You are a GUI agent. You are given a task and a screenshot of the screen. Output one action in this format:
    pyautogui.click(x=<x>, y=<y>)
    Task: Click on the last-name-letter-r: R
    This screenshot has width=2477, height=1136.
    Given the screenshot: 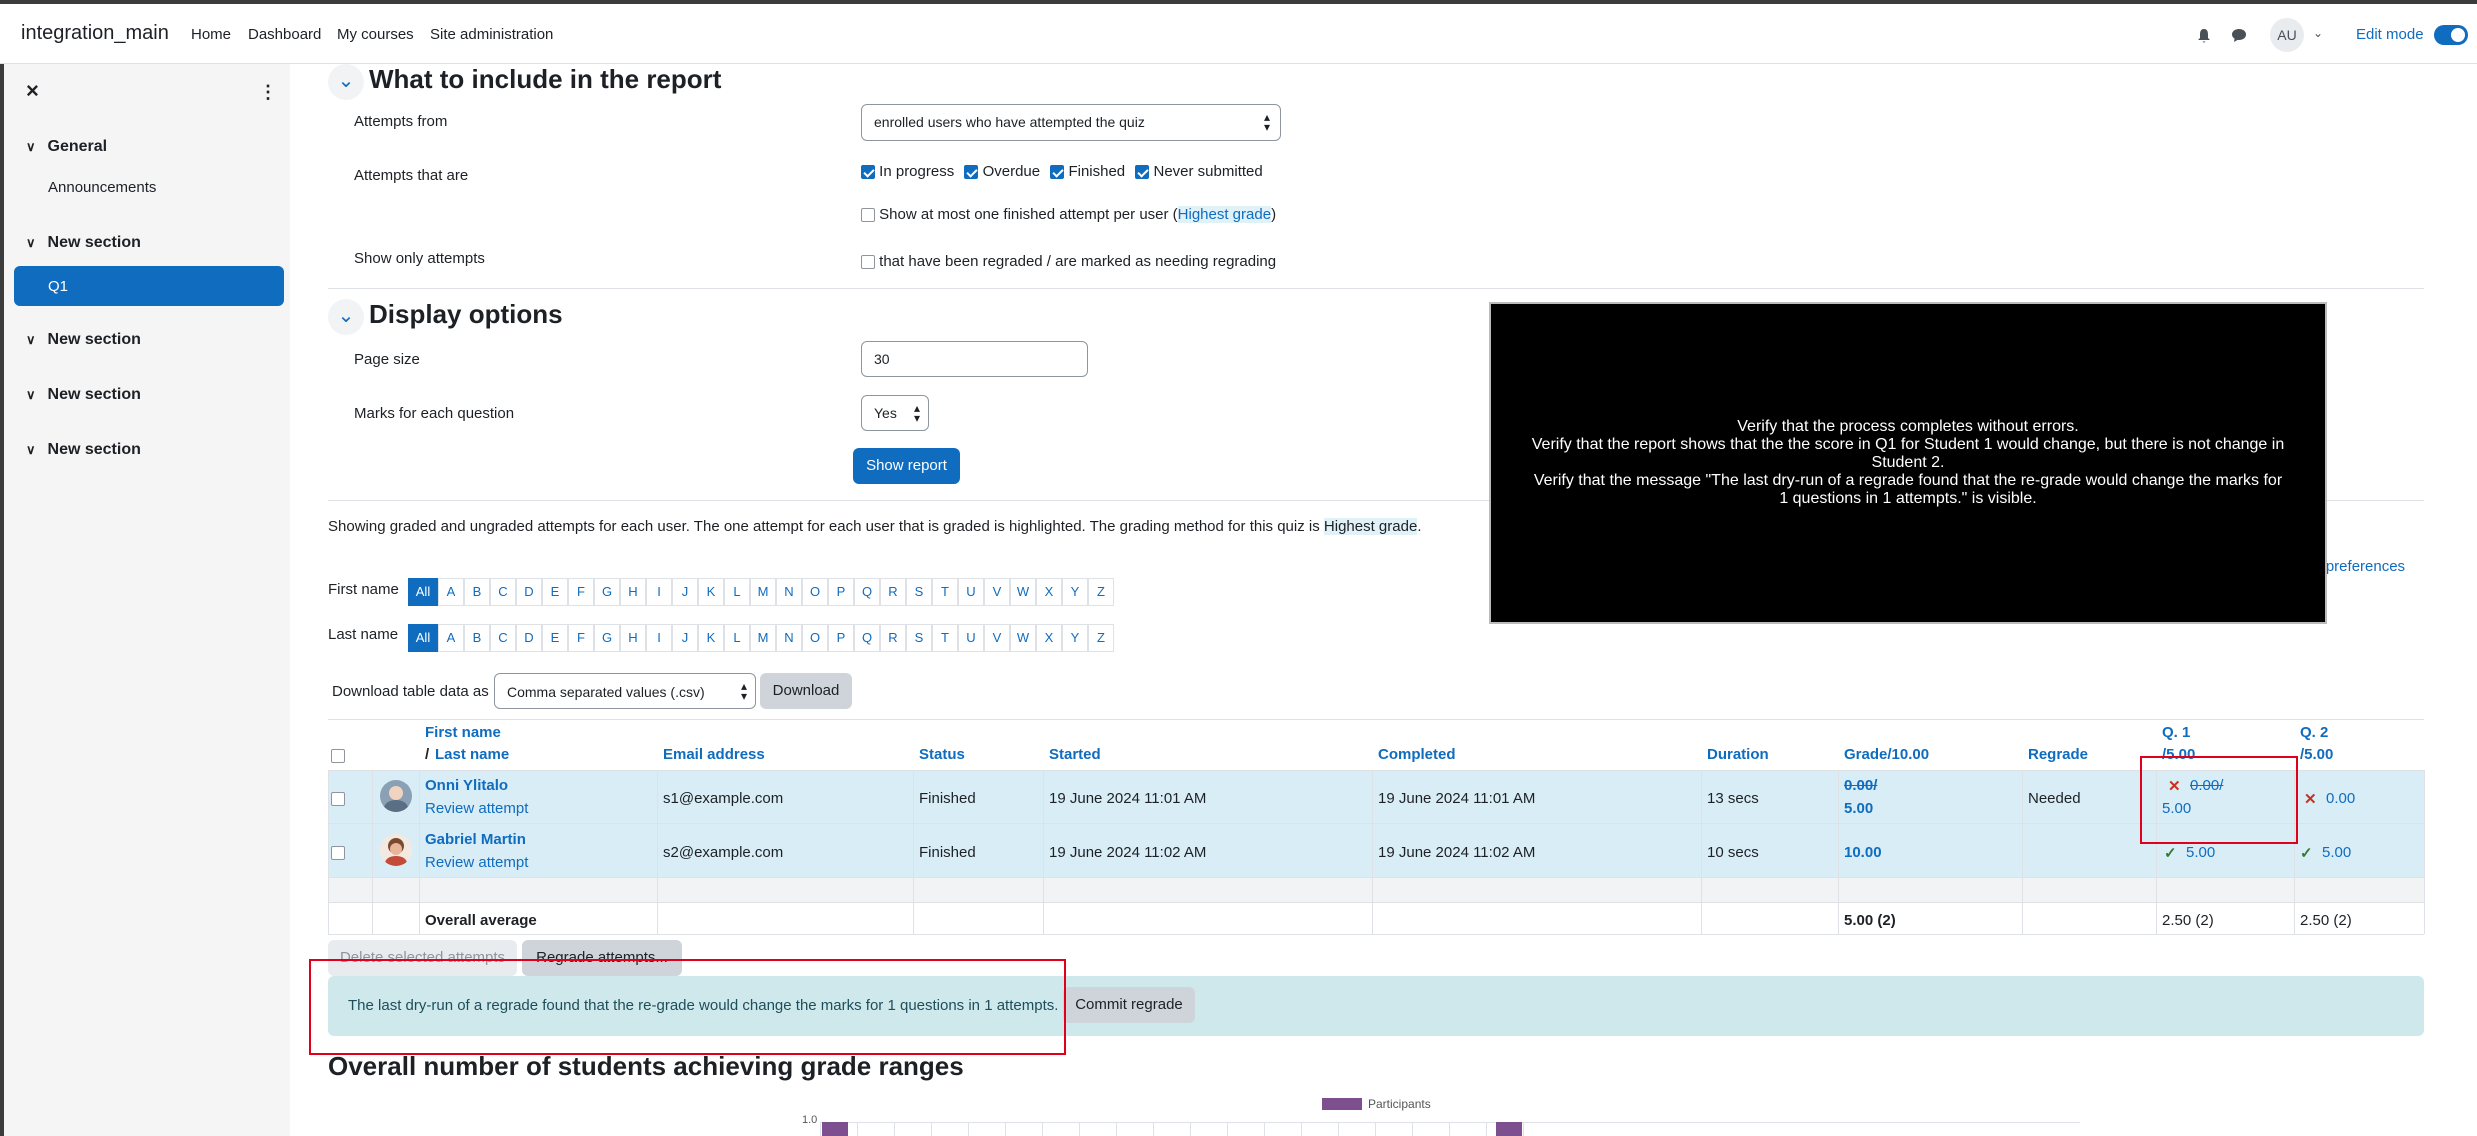 What is the action you would take?
    pyautogui.click(x=893, y=638)
    